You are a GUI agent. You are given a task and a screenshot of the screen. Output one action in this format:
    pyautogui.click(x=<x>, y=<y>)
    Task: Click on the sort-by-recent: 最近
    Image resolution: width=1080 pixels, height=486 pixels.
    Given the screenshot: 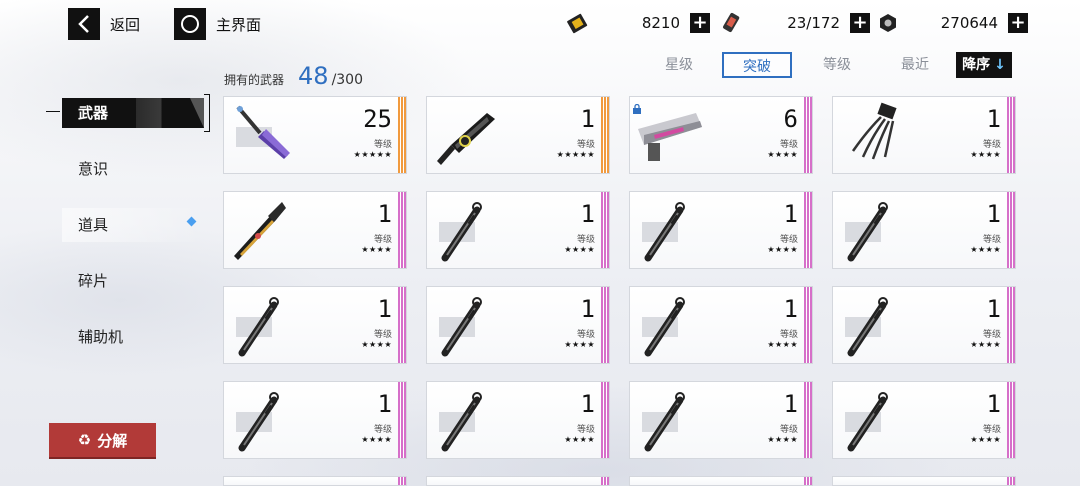 What is the action you would take?
    pyautogui.click(x=915, y=65)
    